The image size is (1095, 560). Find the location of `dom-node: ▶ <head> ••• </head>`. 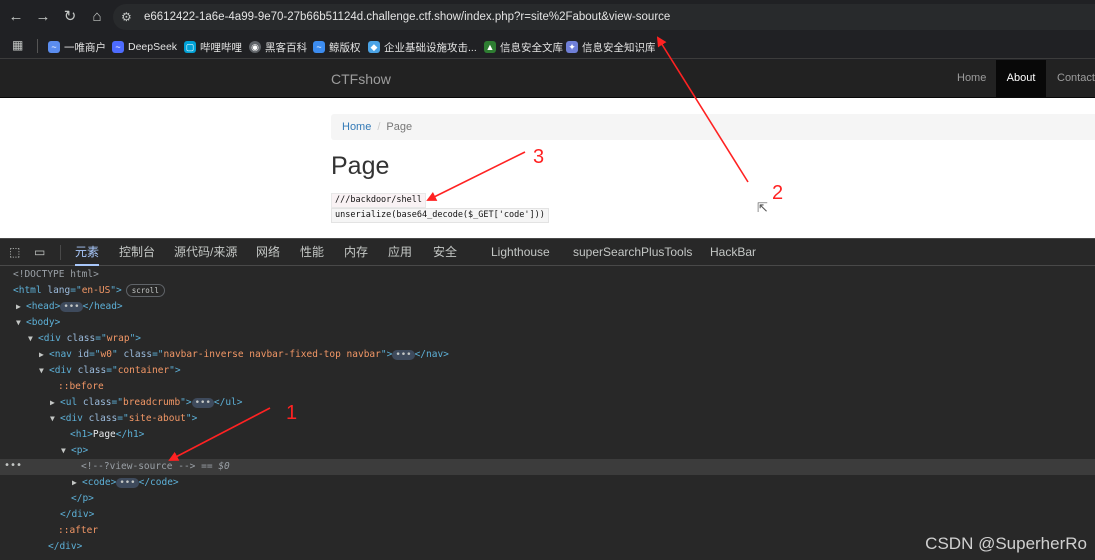

dom-node: ▶ <head> ••• </head> is located at coordinates (547, 307).